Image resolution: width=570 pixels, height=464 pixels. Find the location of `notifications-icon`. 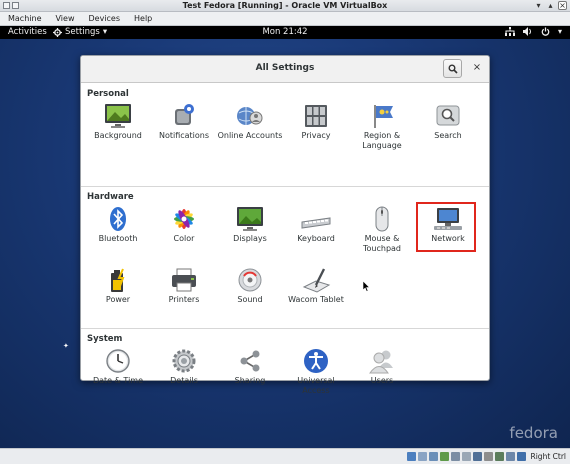

notifications-icon is located at coordinates (184, 114).